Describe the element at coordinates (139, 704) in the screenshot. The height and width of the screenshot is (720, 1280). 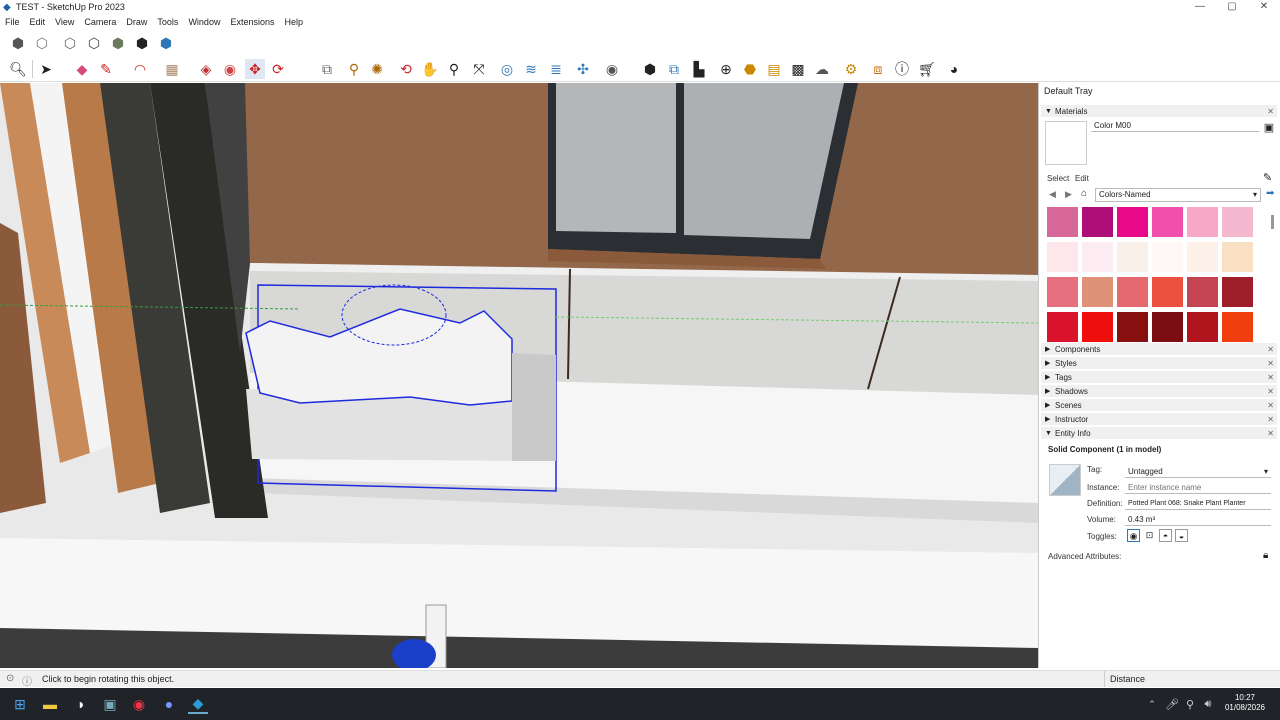
I see `chrome-icon: ◉` at that location.